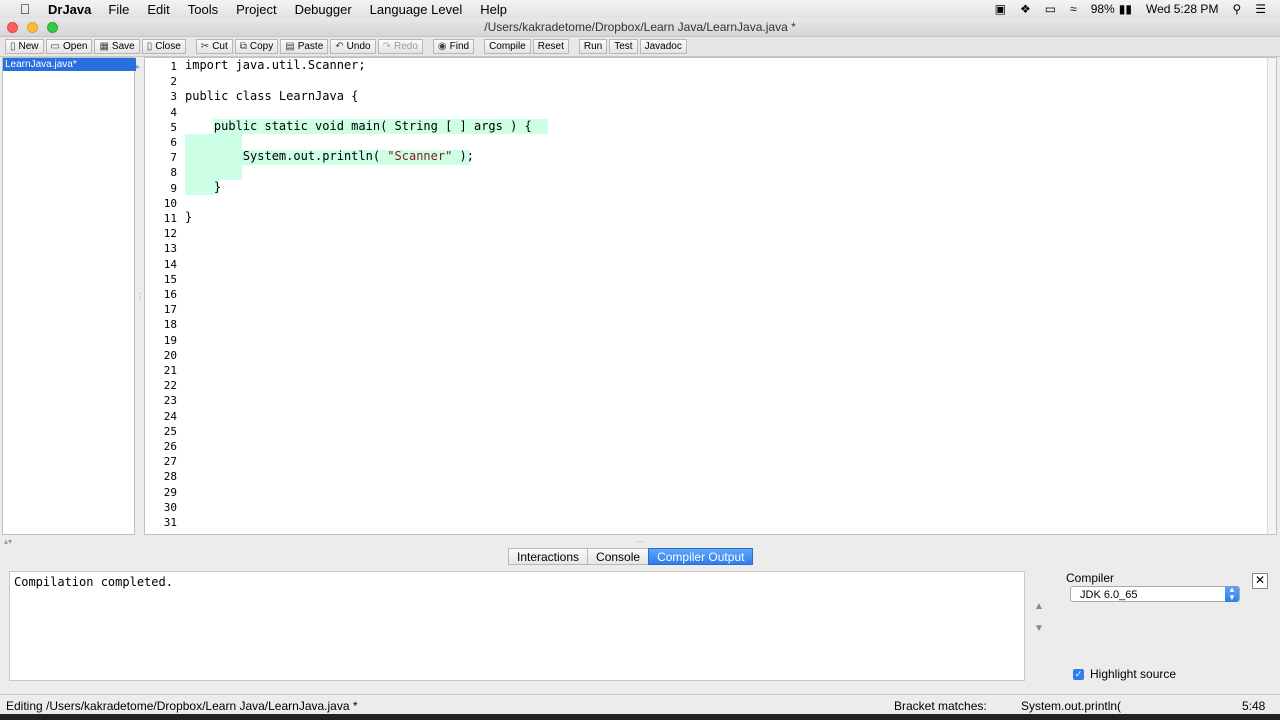 The height and width of the screenshot is (720, 1280). I want to click on test-label: Test, so click(623, 46).